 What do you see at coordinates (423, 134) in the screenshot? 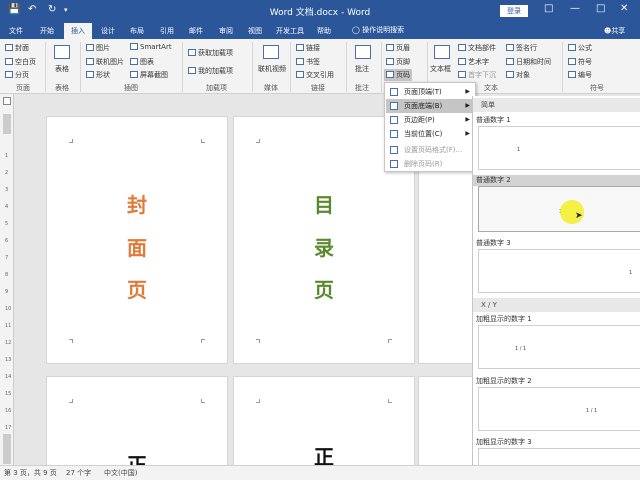
I see `menu-item-label: 当前位置(C)` at bounding box center [423, 134].